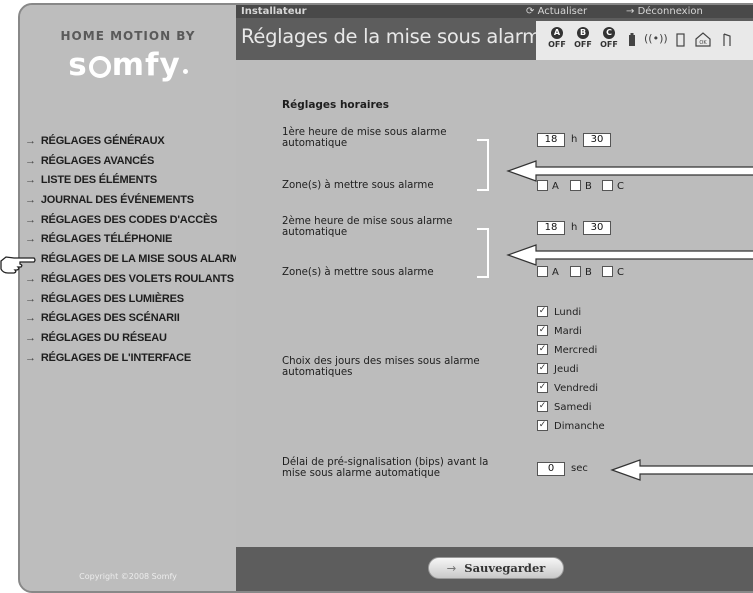 This screenshot has height=593, width=753. What do you see at coordinates (397, 36) in the screenshot?
I see `page-title: Réglages de la mise sous alarme` at bounding box center [397, 36].